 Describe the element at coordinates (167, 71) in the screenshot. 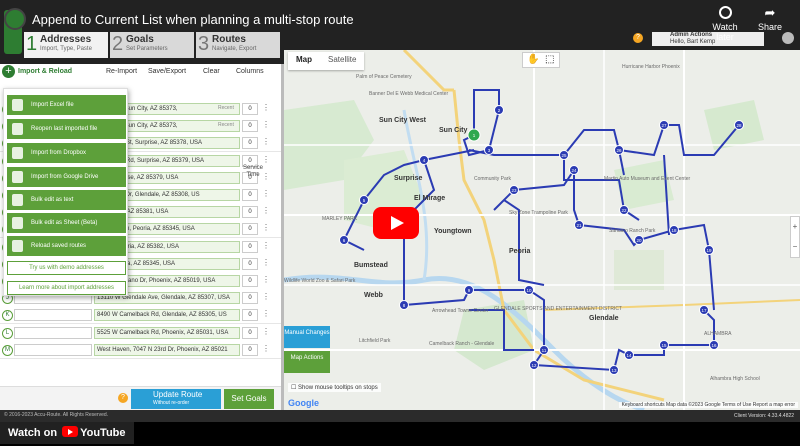

I see `save-export-button: Save/Export` at that location.